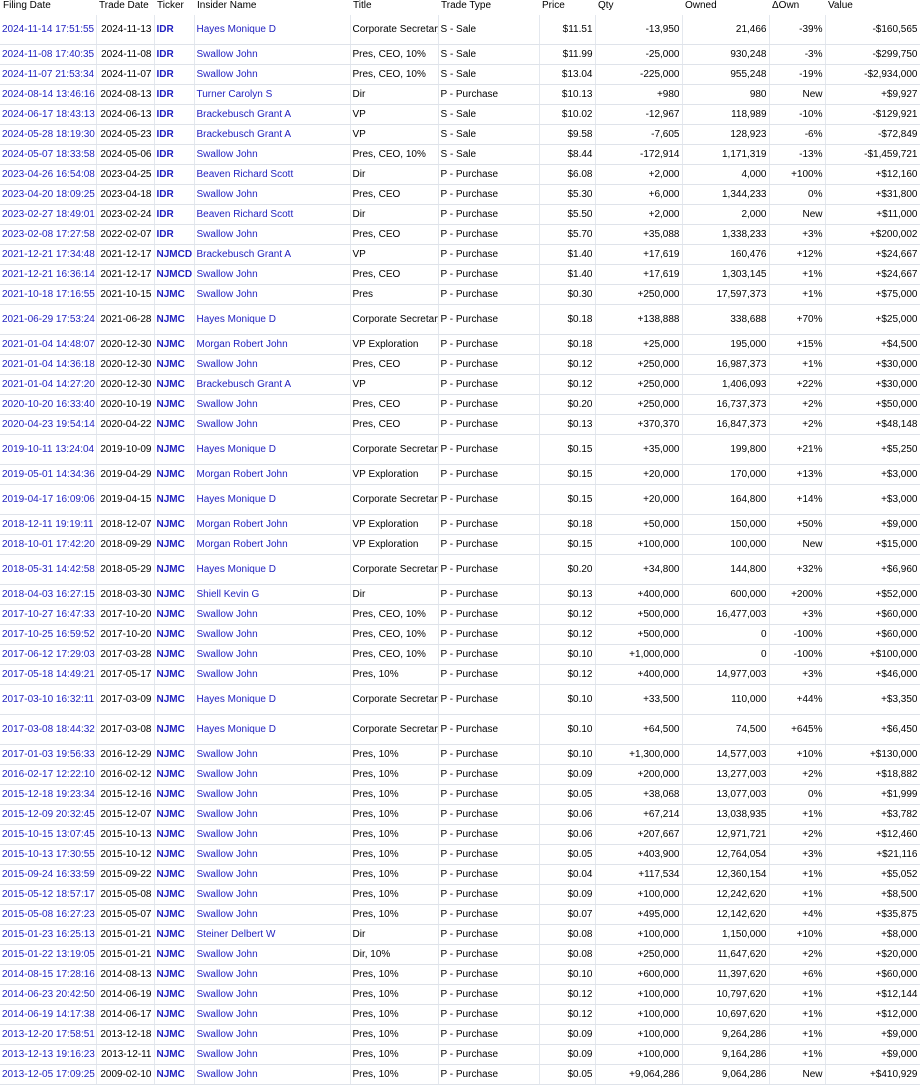 The width and height of the screenshot is (920, 1085). I want to click on insider-name-link: Steiner Delbert W, so click(272, 934).